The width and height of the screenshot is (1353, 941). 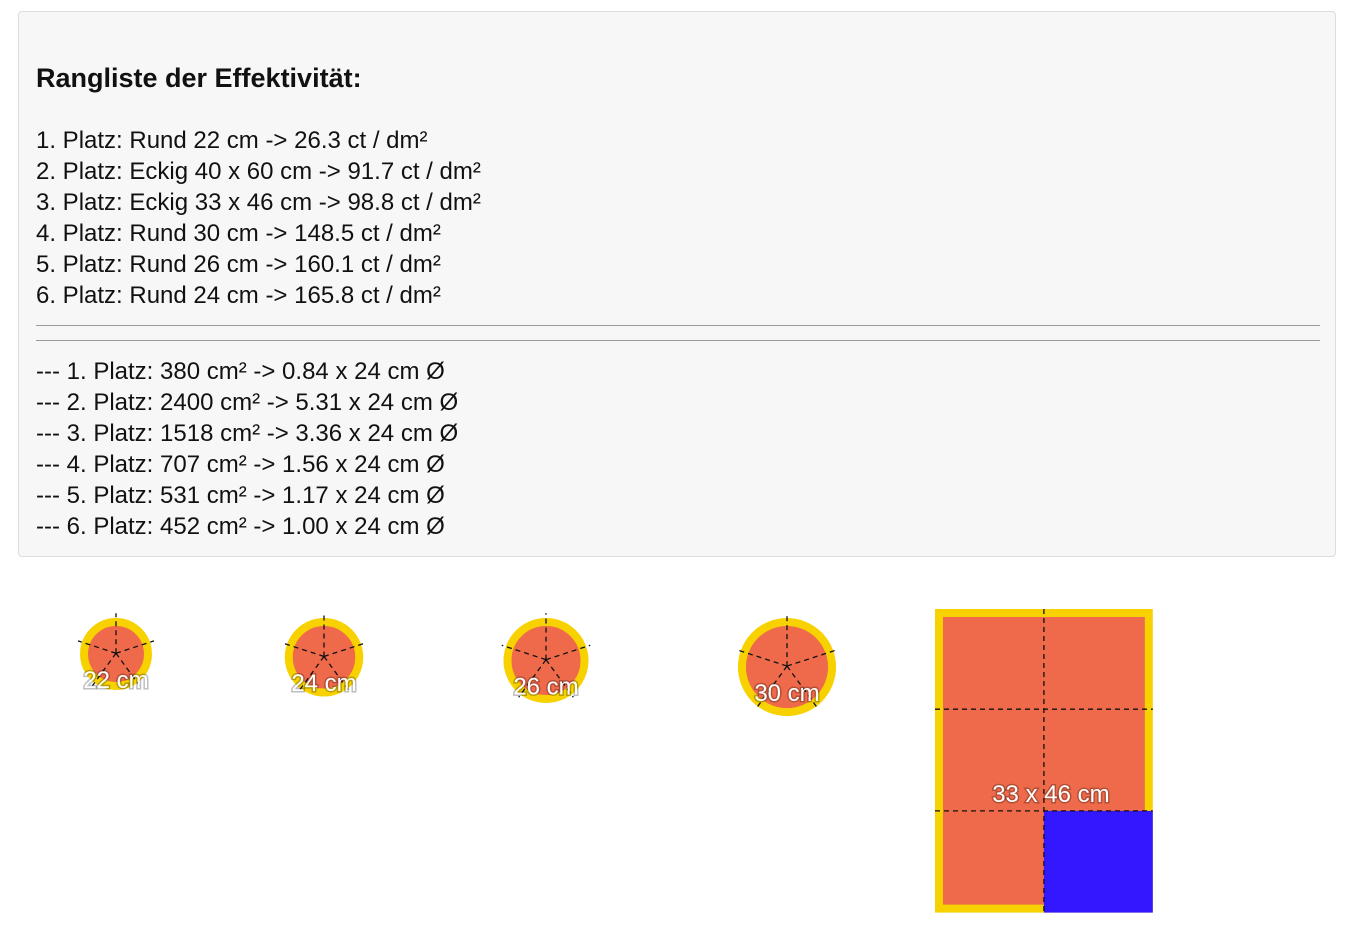 I want to click on pizza-size-label: 24 cm, so click(x=323, y=683).